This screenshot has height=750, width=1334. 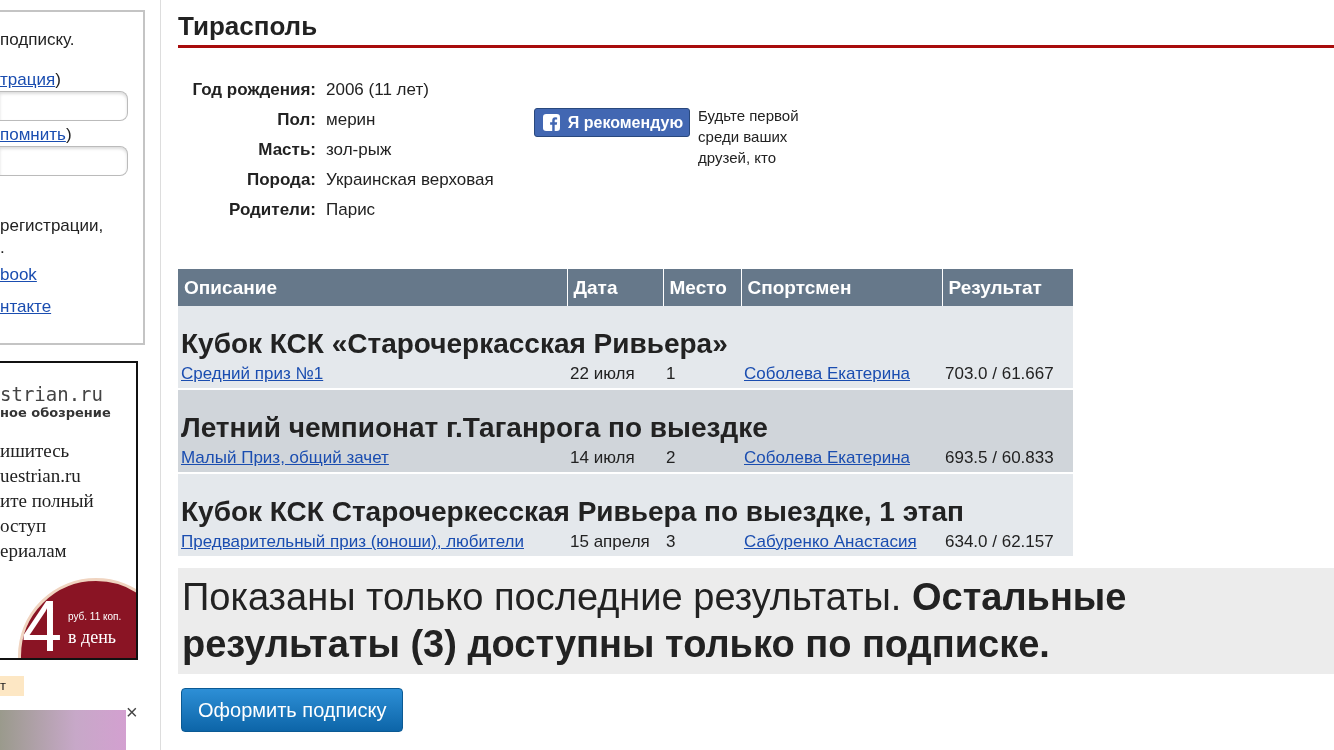 I want to click on column-header: Результат, so click(x=1007, y=287).